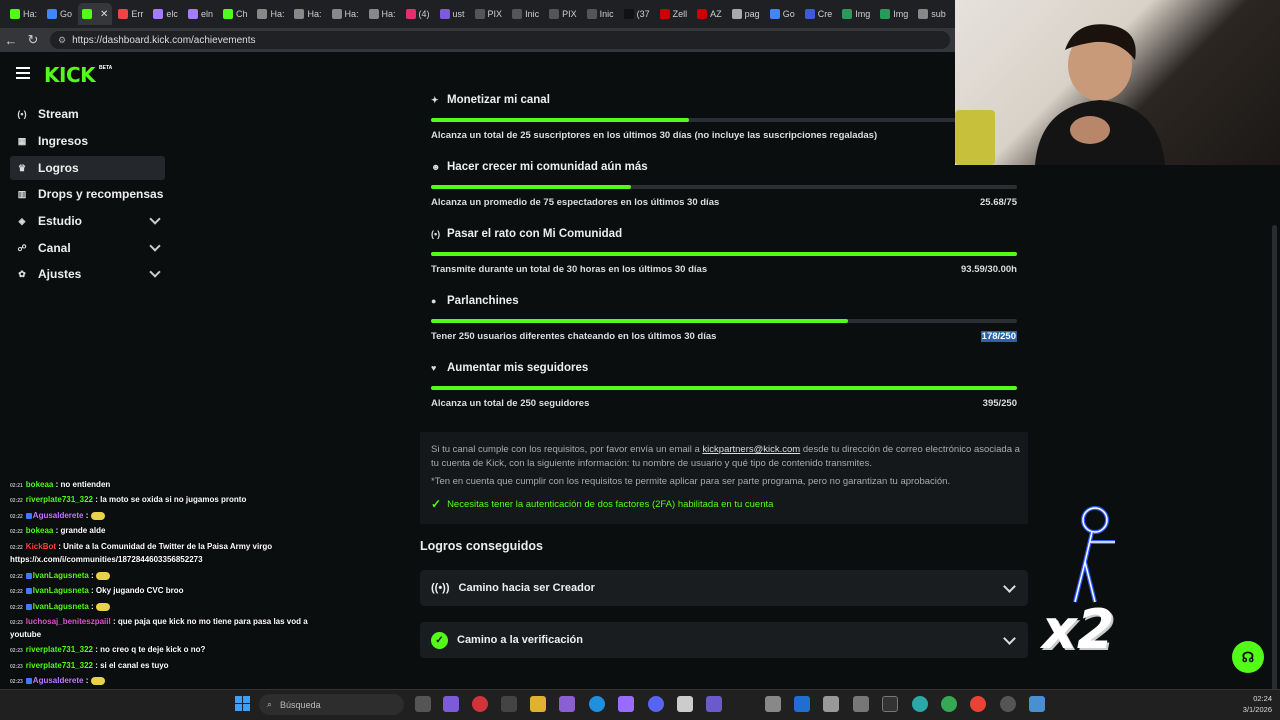 The width and height of the screenshot is (1280, 720). Describe the element at coordinates (802, 704) in the screenshot. I see `mail-icon` at that location.